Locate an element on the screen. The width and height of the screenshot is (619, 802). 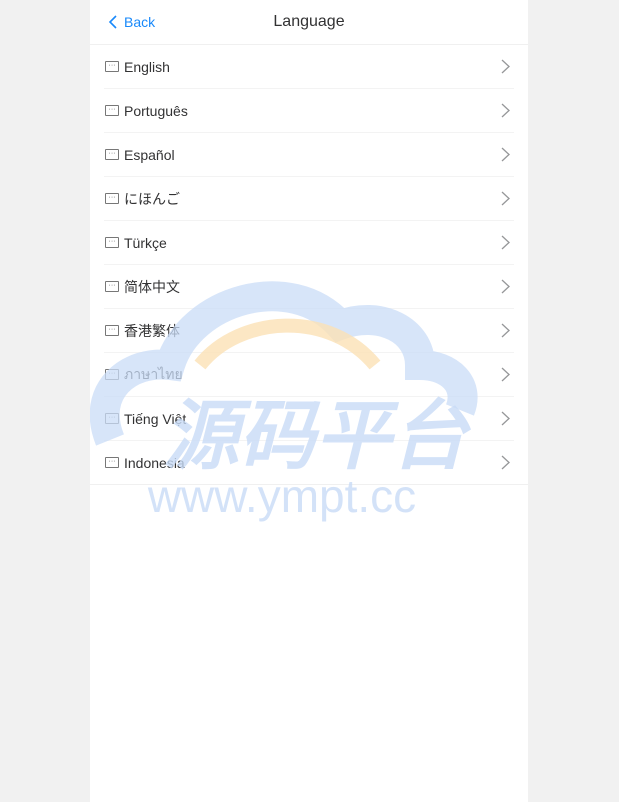
language-item: ··· ภาษาไทย is located at coordinates (309, 375).